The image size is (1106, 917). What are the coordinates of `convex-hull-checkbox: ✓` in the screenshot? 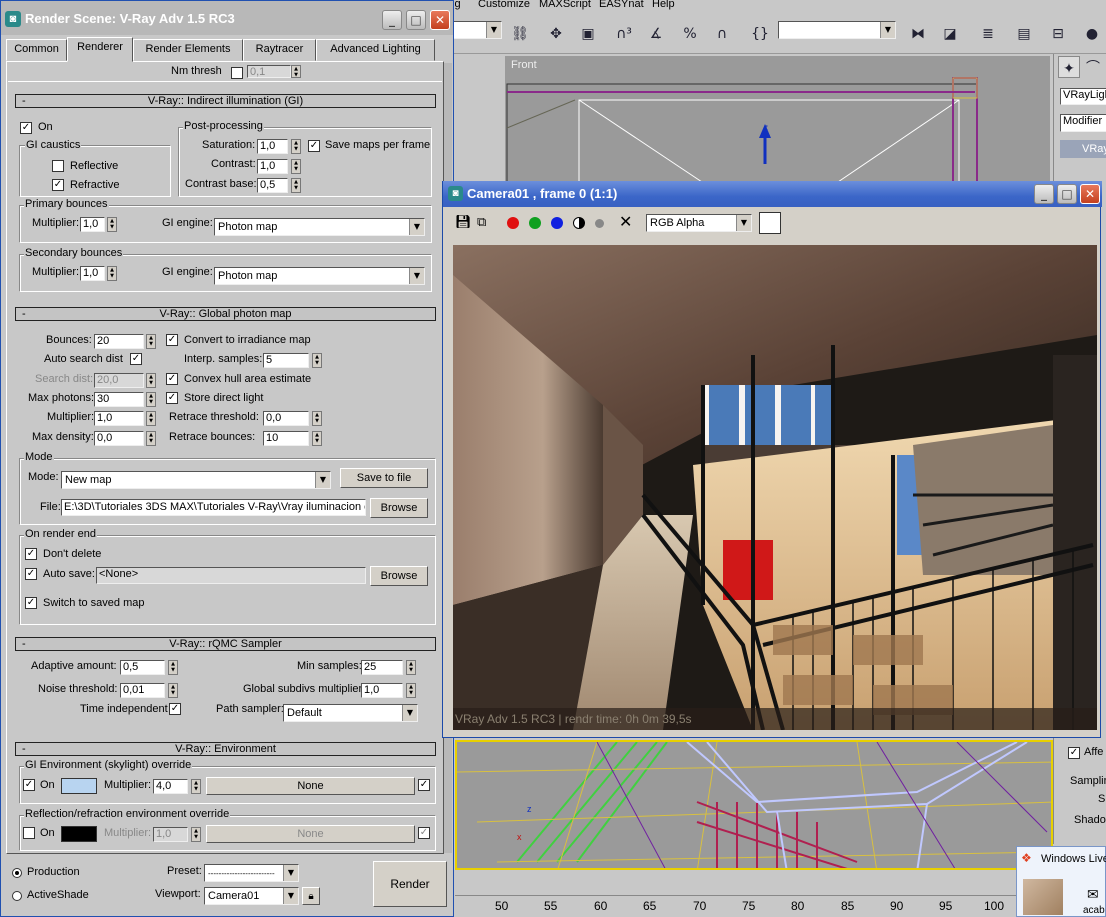 It's located at (172, 379).